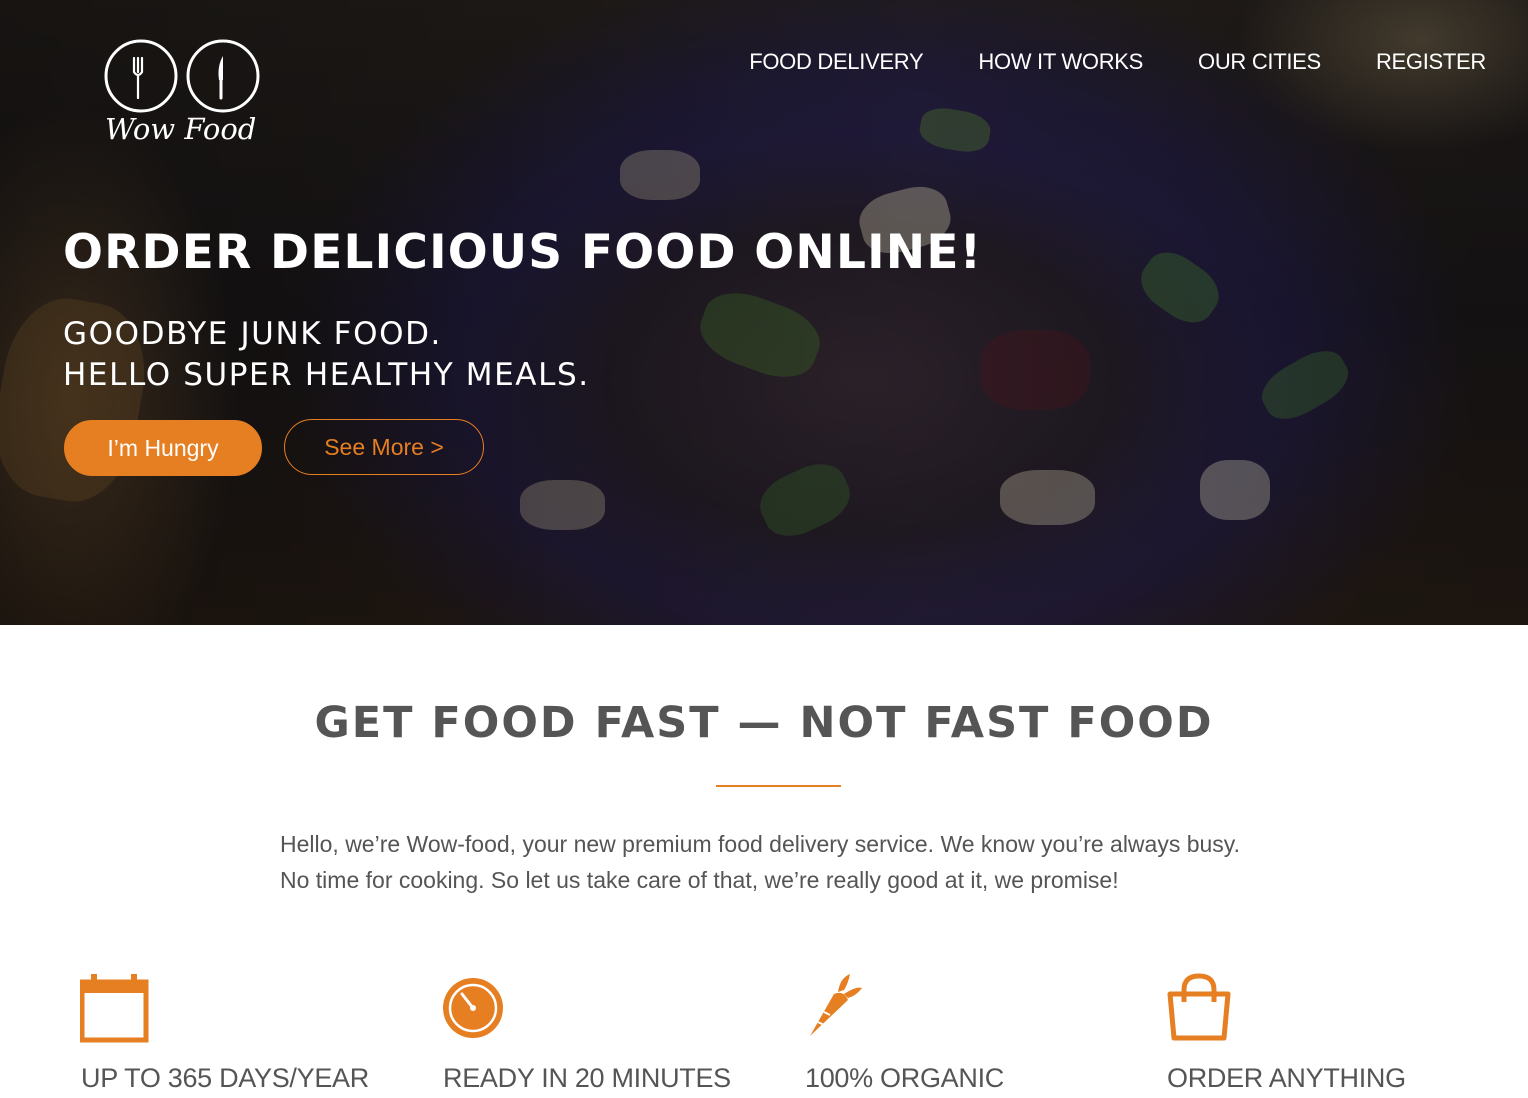 The image size is (1528, 1098). What do you see at coordinates (904, 1078) in the screenshot?
I see `feature-label: 100% ORGANIC` at bounding box center [904, 1078].